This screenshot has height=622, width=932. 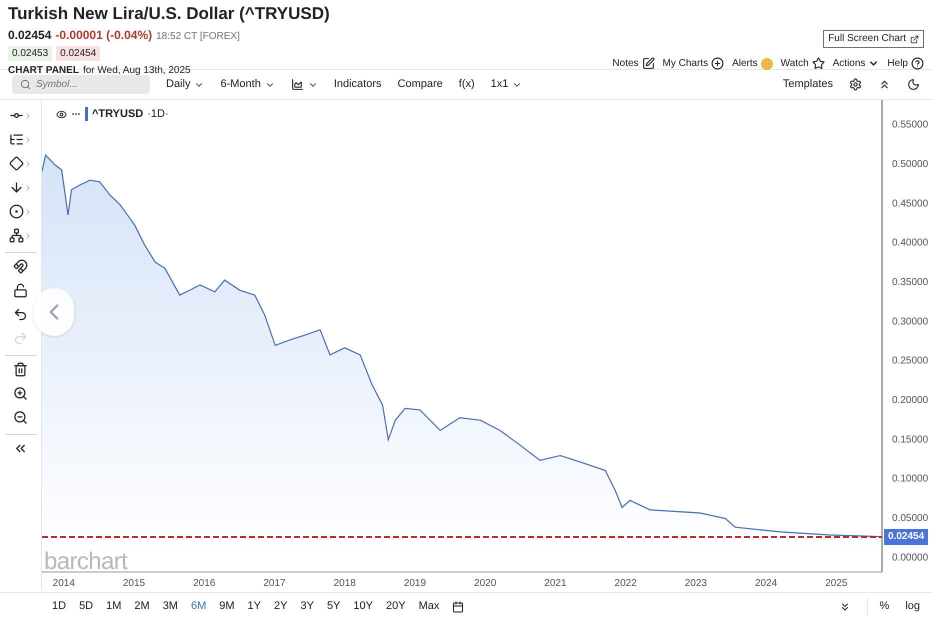 I want to click on x-axis-label: 2021, so click(x=555, y=583).